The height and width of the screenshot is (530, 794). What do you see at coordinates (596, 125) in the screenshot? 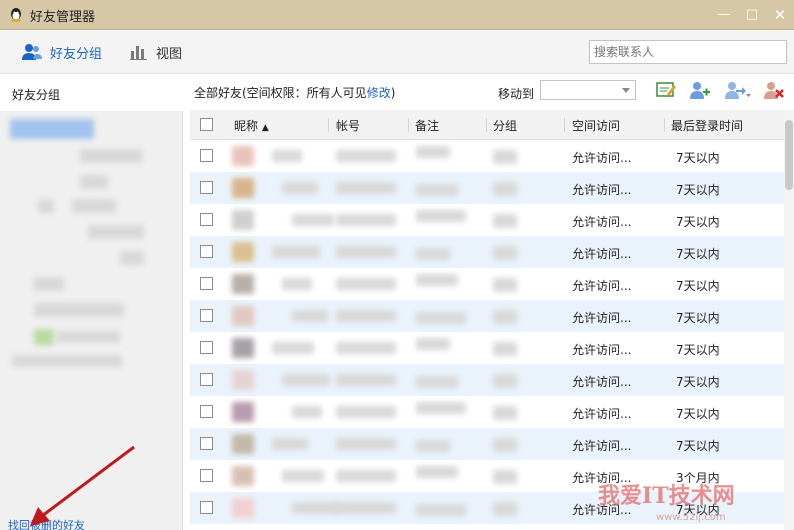
I see `column-header-space-access: 空间访问` at bounding box center [596, 125].